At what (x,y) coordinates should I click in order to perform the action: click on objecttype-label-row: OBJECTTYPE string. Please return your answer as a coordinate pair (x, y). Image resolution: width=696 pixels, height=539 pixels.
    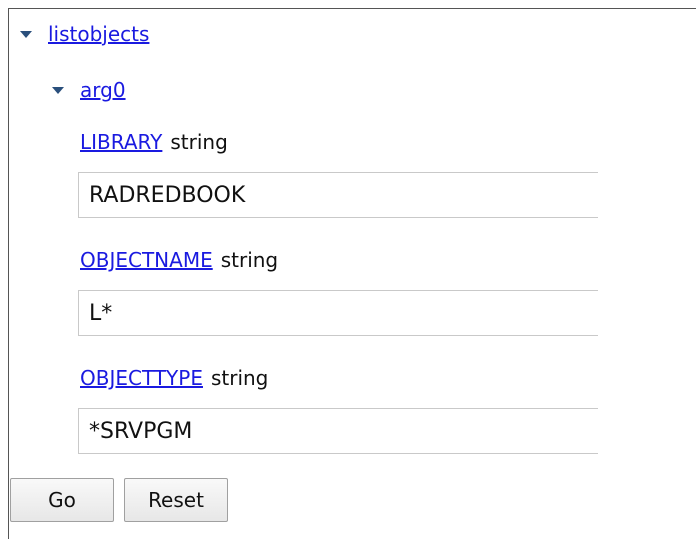
    Looking at the image, I should click on (174, 378).